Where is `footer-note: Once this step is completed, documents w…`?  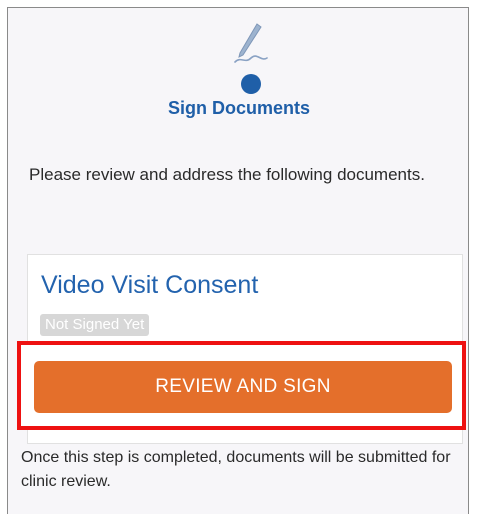 footer-note: Once this step is completed, documents w… is located at coordinates (236, 469).